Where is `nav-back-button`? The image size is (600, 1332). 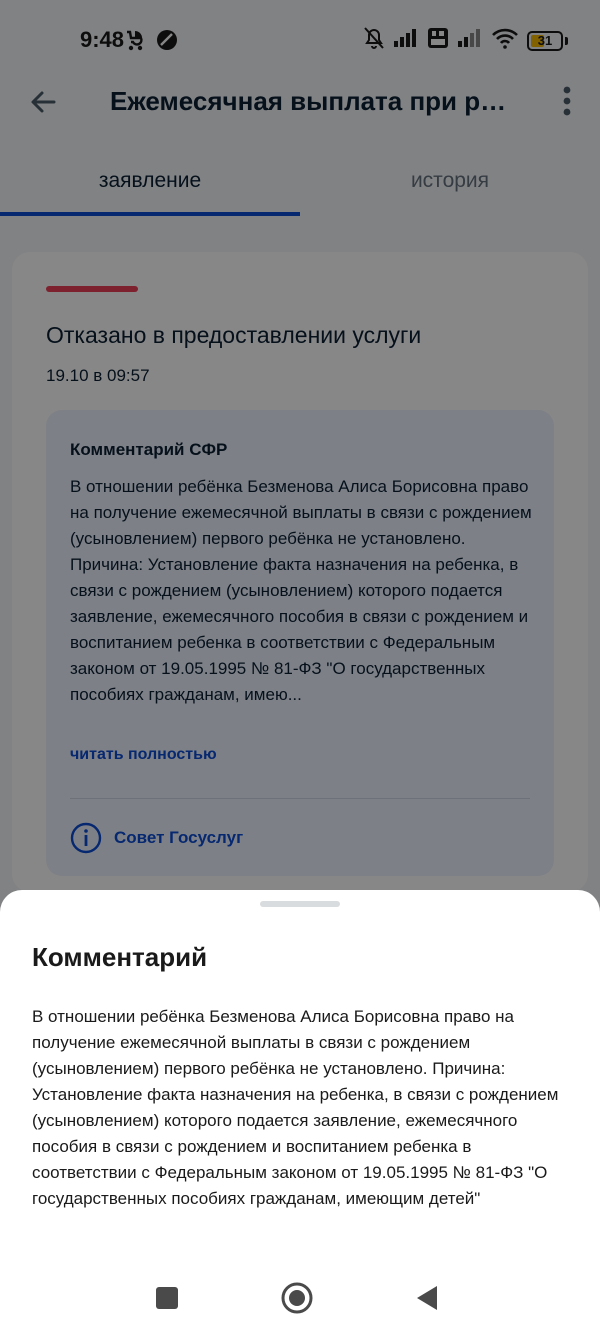 nav-back-button is located at coordinates (427, 1298).